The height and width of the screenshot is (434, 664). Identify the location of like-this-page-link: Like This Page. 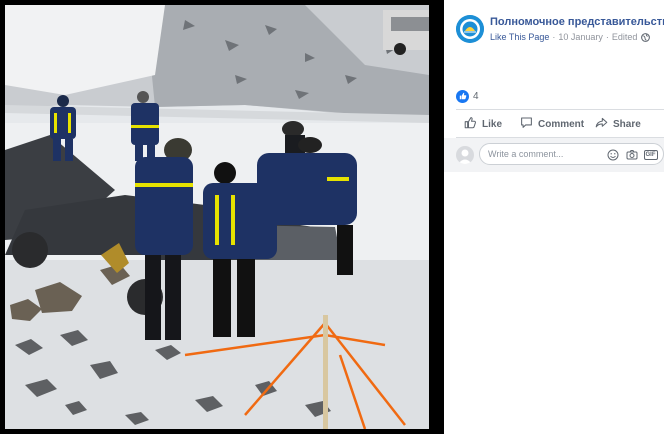
(519, 37).